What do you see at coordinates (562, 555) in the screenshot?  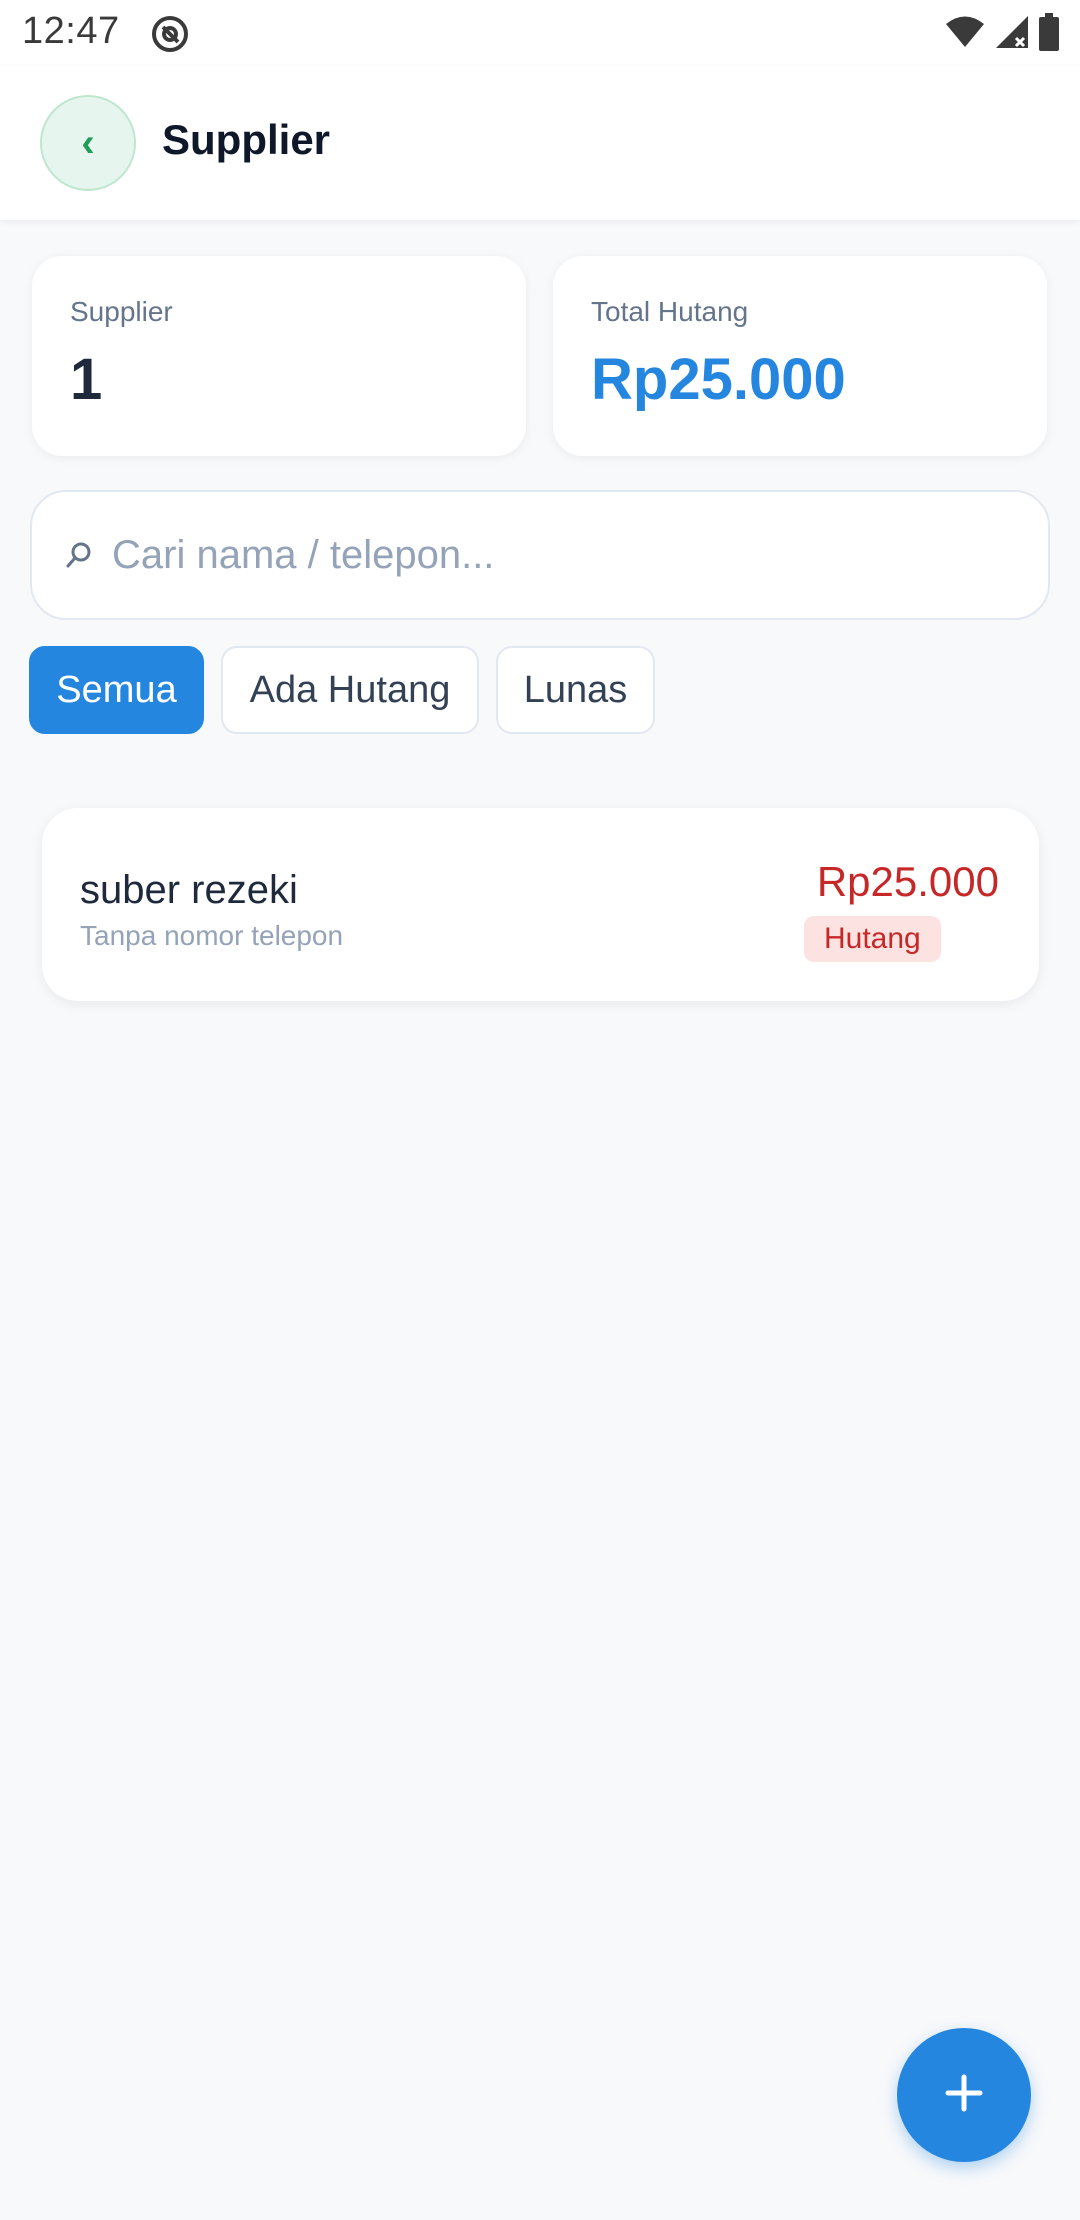 I see `search-input` at bounding box center [562, 555].